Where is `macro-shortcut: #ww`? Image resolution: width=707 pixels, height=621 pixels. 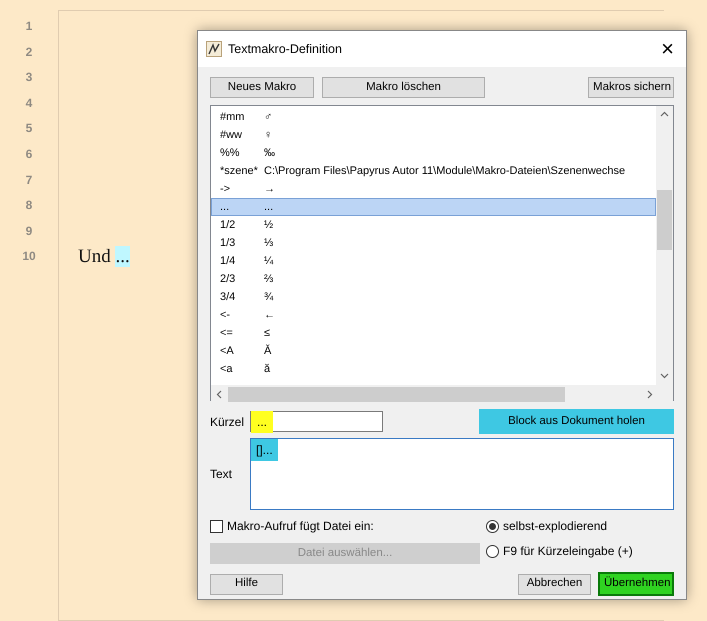
macro-shortcut: #ww is located at coordinates (232, 135).